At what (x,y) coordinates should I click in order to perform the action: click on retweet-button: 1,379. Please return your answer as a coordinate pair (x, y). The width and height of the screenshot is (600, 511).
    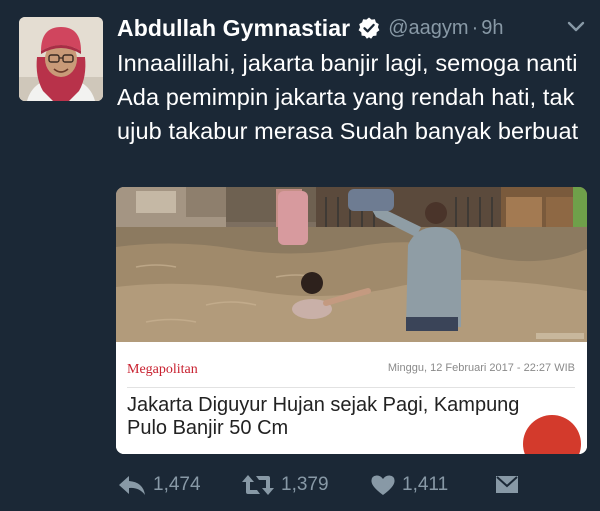
    Looking at the image, I should click on (285, 485).